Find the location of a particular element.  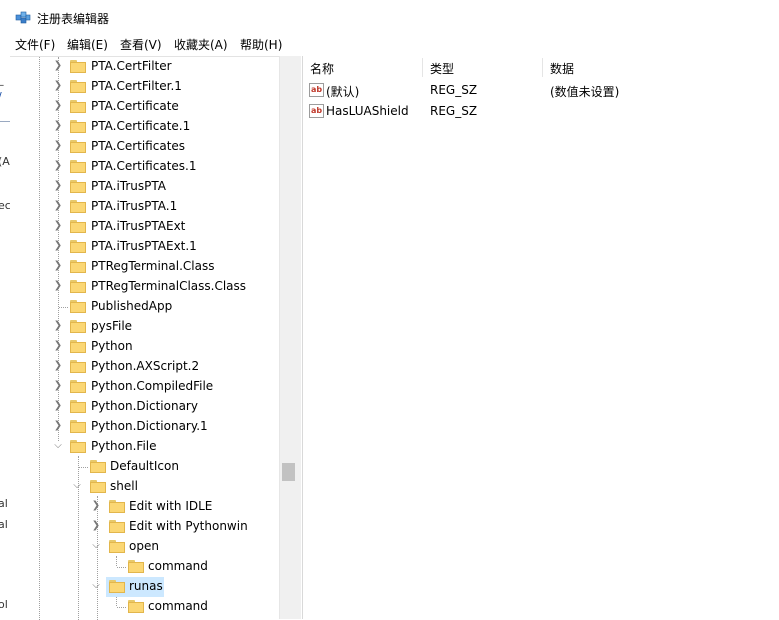

scrollbar-thumb is located at coordinates (288, 472).